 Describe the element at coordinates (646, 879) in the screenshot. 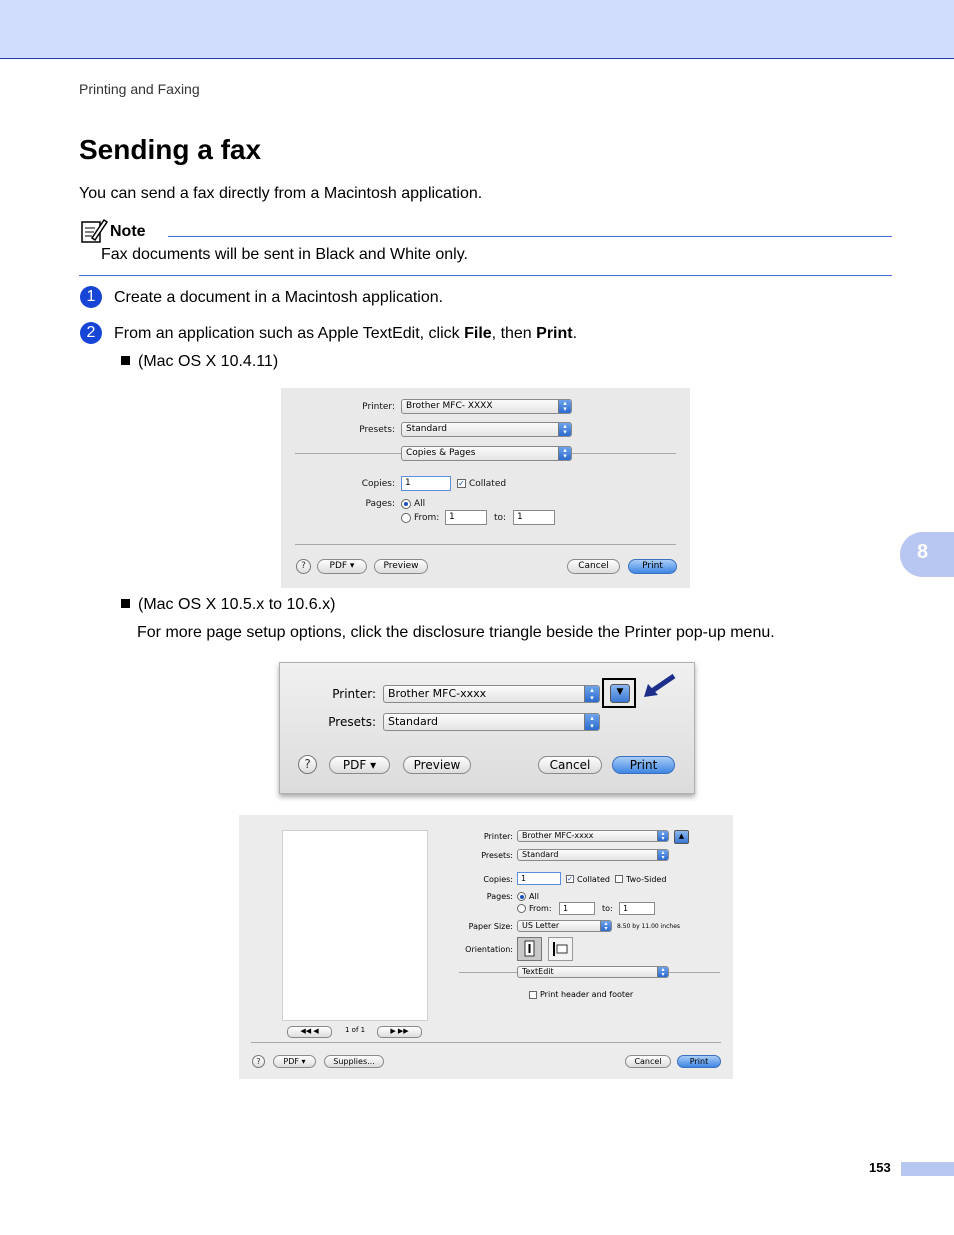

I see `two-sided-label: Two-Sided` at that location.